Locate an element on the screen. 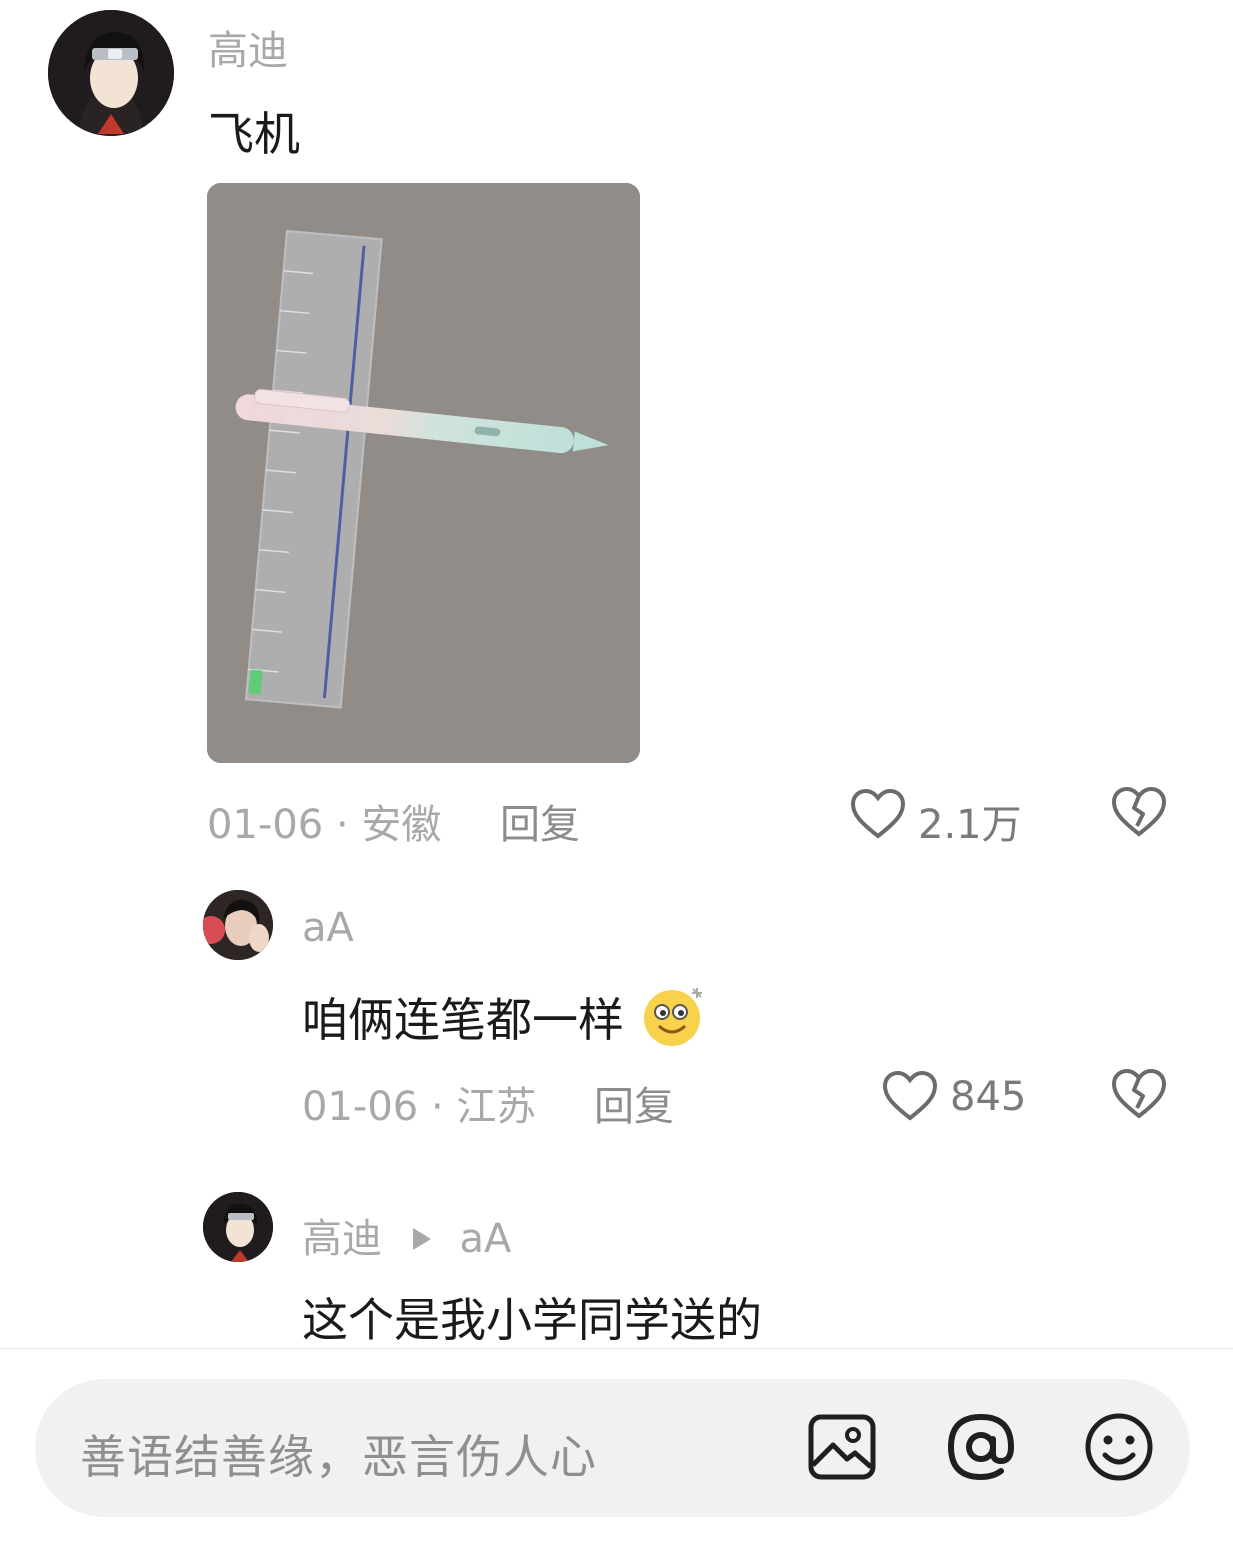 The width and height of the screenshot is (1233, 1546). comment-text-content: 咱俩连笔都一样 is located at coordinates (463, 1020).